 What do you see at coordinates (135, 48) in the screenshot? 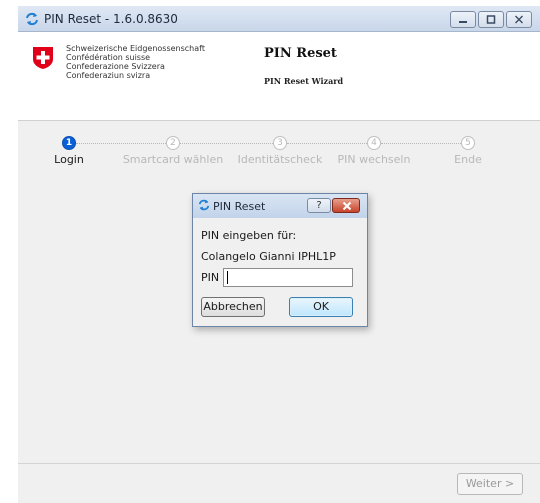
I see `gov-line: Schweizerische Eidgenossenschaft` at bounding box center [135, 48].